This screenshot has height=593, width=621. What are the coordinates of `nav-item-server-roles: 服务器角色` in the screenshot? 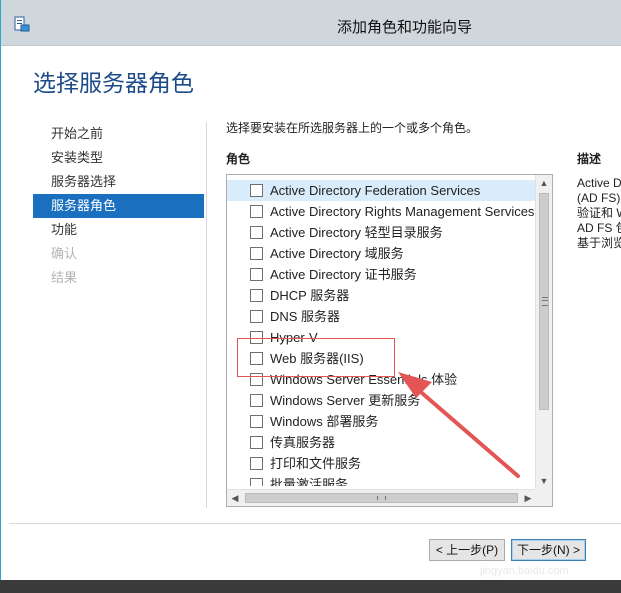 It's located at (118, 206).